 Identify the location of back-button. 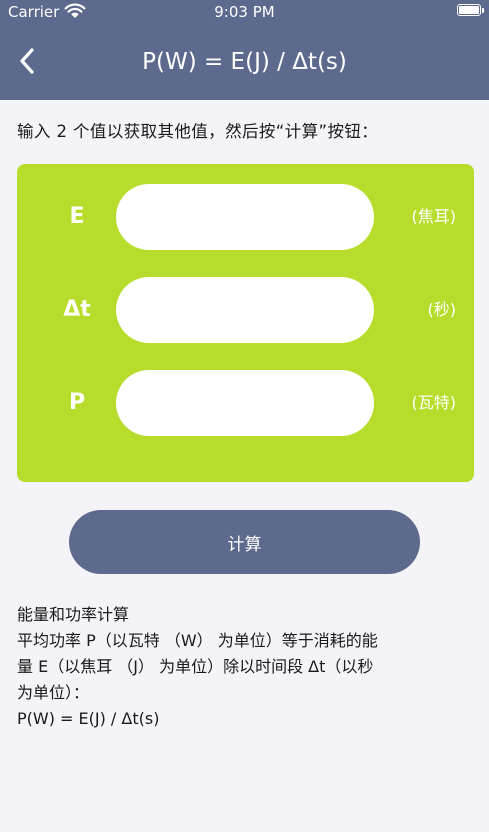
(27, 61).